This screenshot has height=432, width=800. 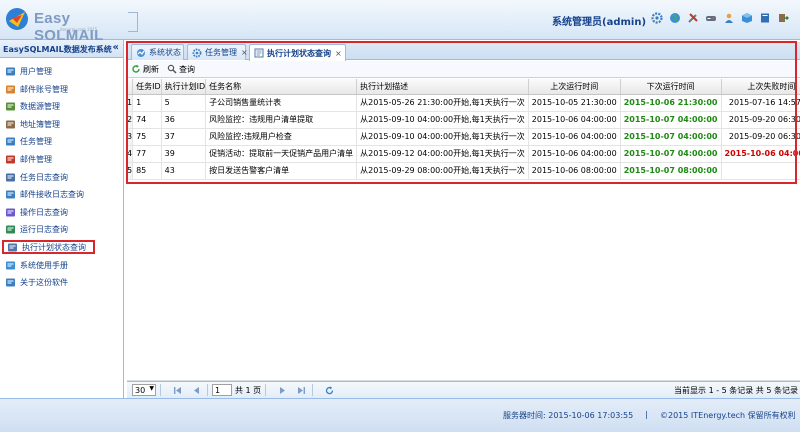 What do you see at coordinates (760, 120) in the screenshot?
I see `last-fail-cell: 2015-09-20 06:30:00` at bounding box center [760, 120].